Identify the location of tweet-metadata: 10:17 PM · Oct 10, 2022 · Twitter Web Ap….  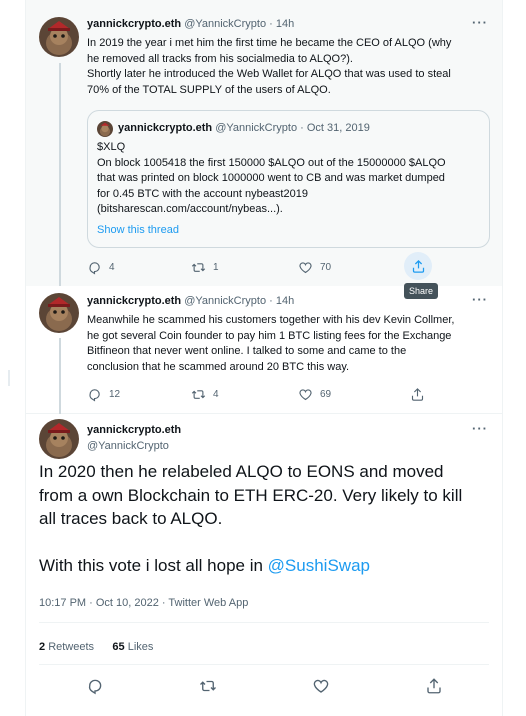
(143, 603).